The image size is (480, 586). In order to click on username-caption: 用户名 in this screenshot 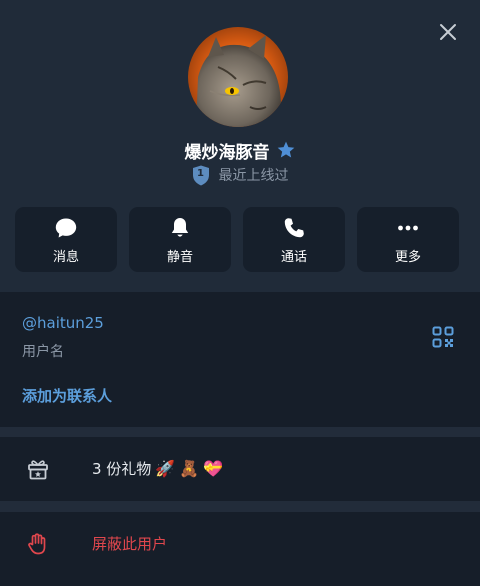, I will do `click(43, 352)`.